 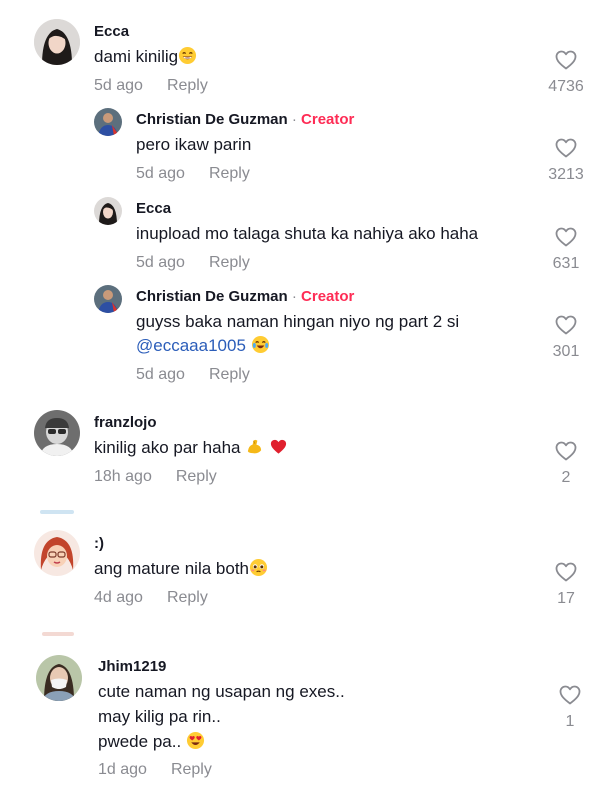 I want to click on like-button: 4736, so click(x=566, y=72).